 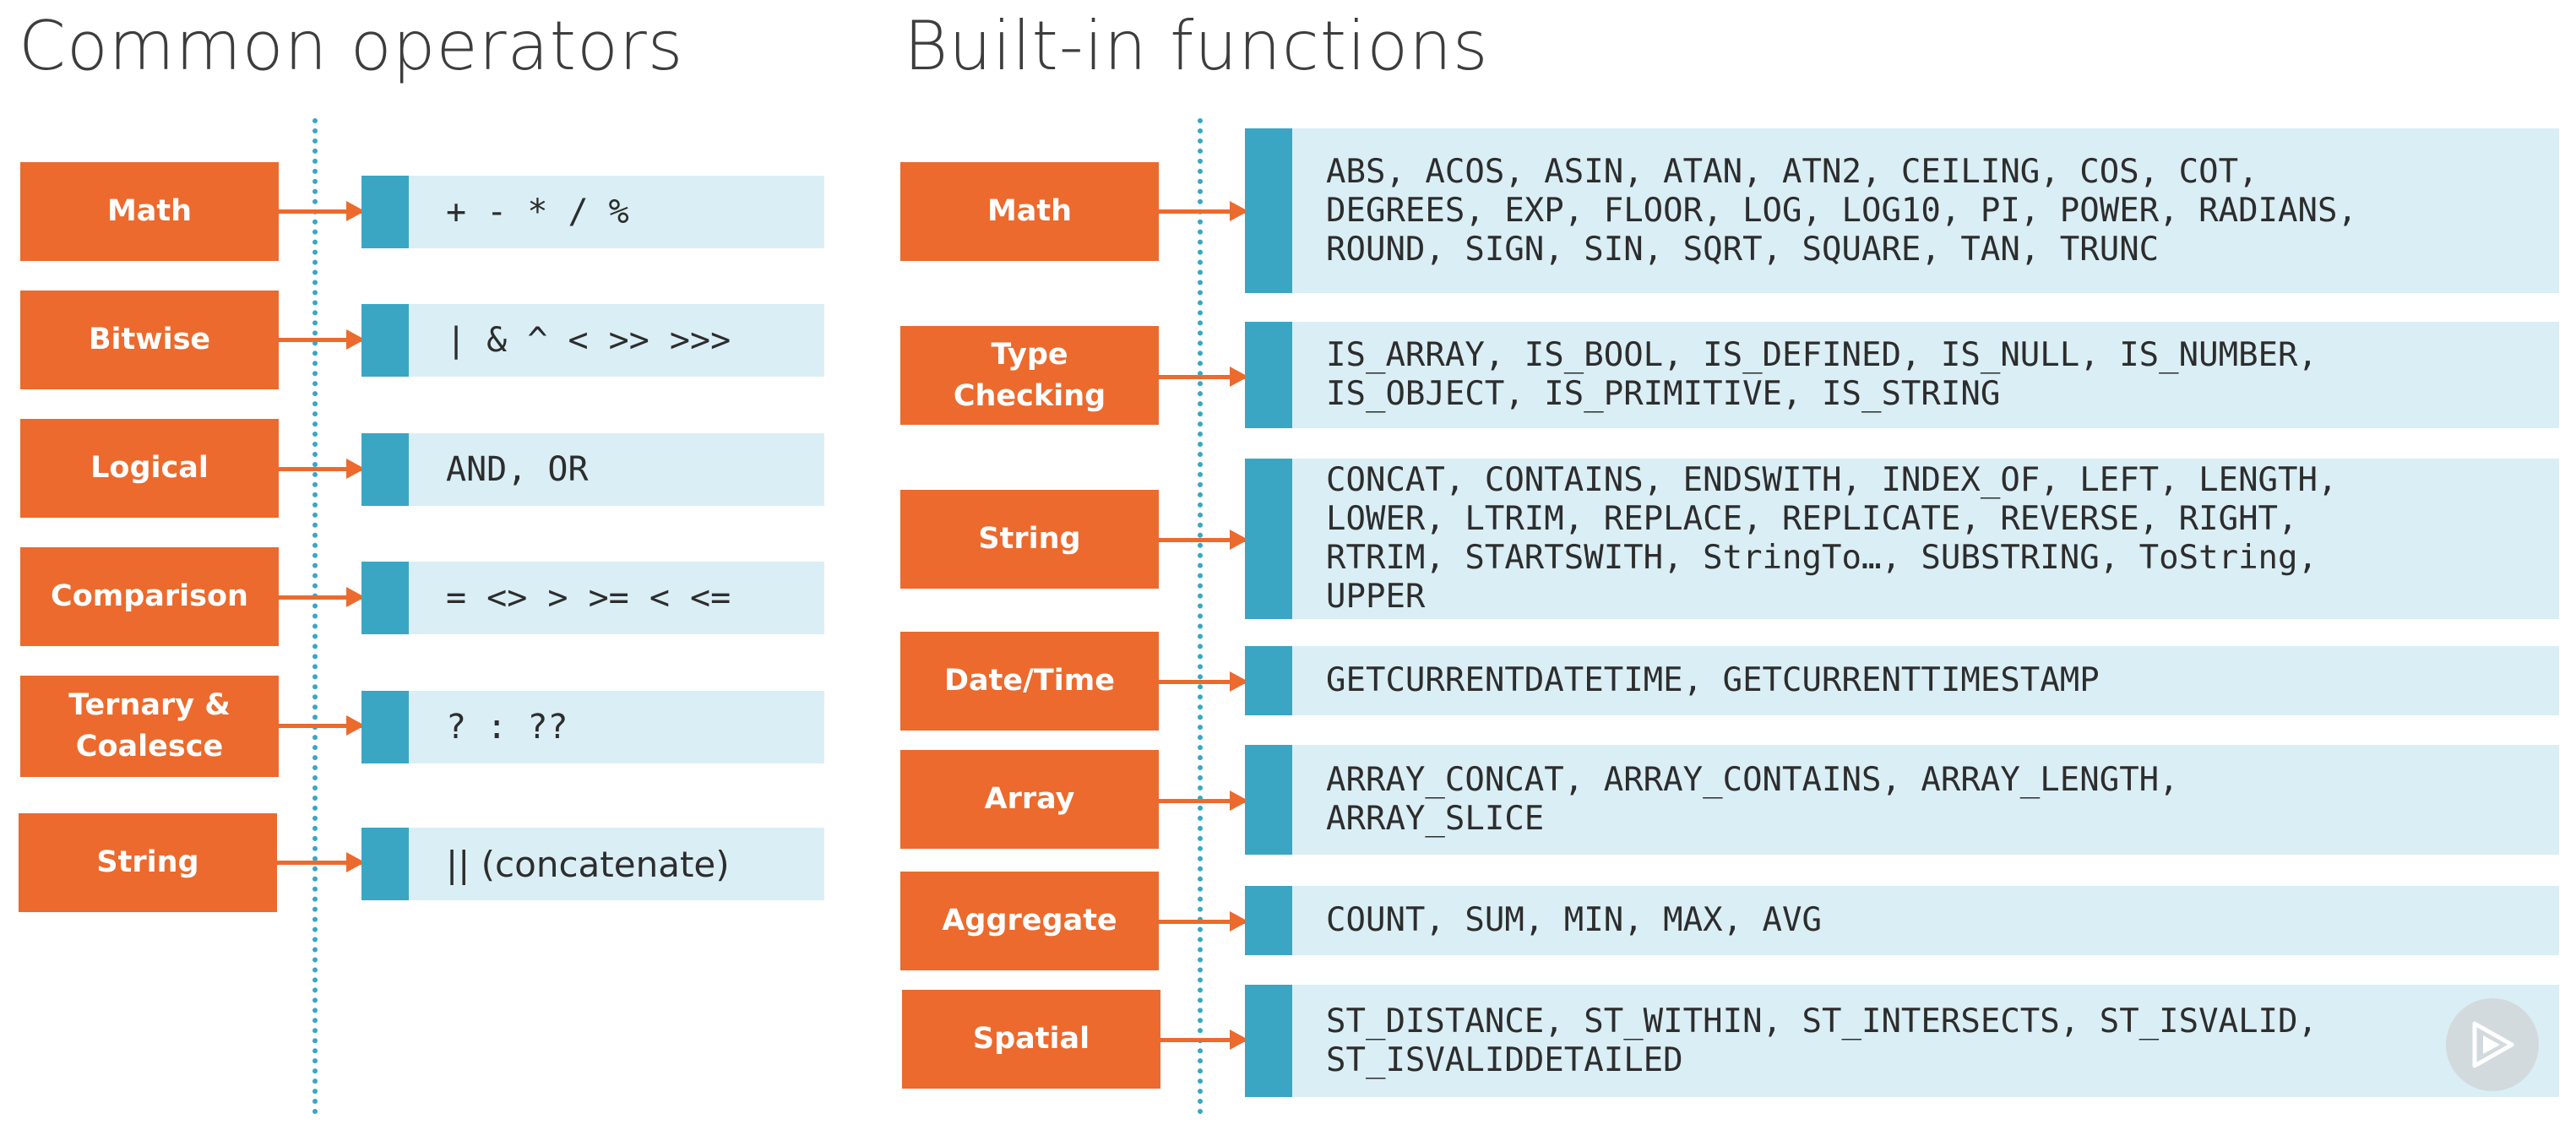 What do you see at coordinates (1574, 920) in the screenshot?
I see `function-line: COUNT, SUM, MIN, MAX, AVG` at bounding box center [1574, 920].